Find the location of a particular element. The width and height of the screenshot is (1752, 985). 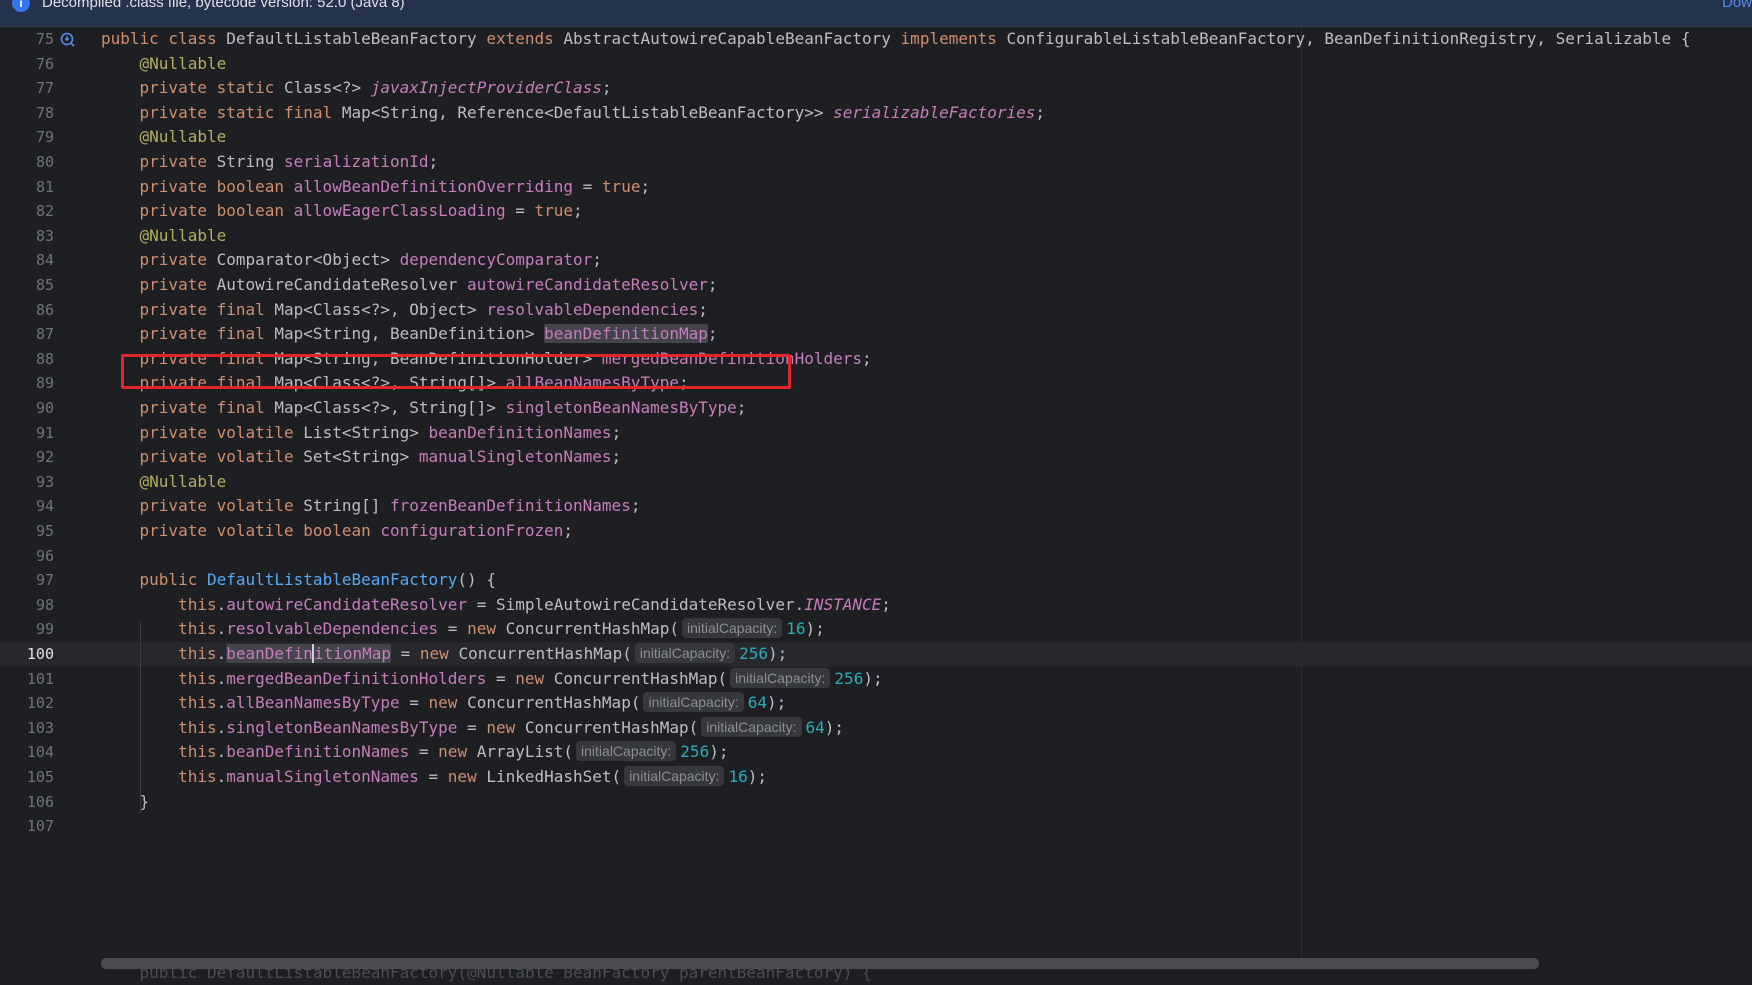

code-token: private static final is located at coordinates (240, 112).